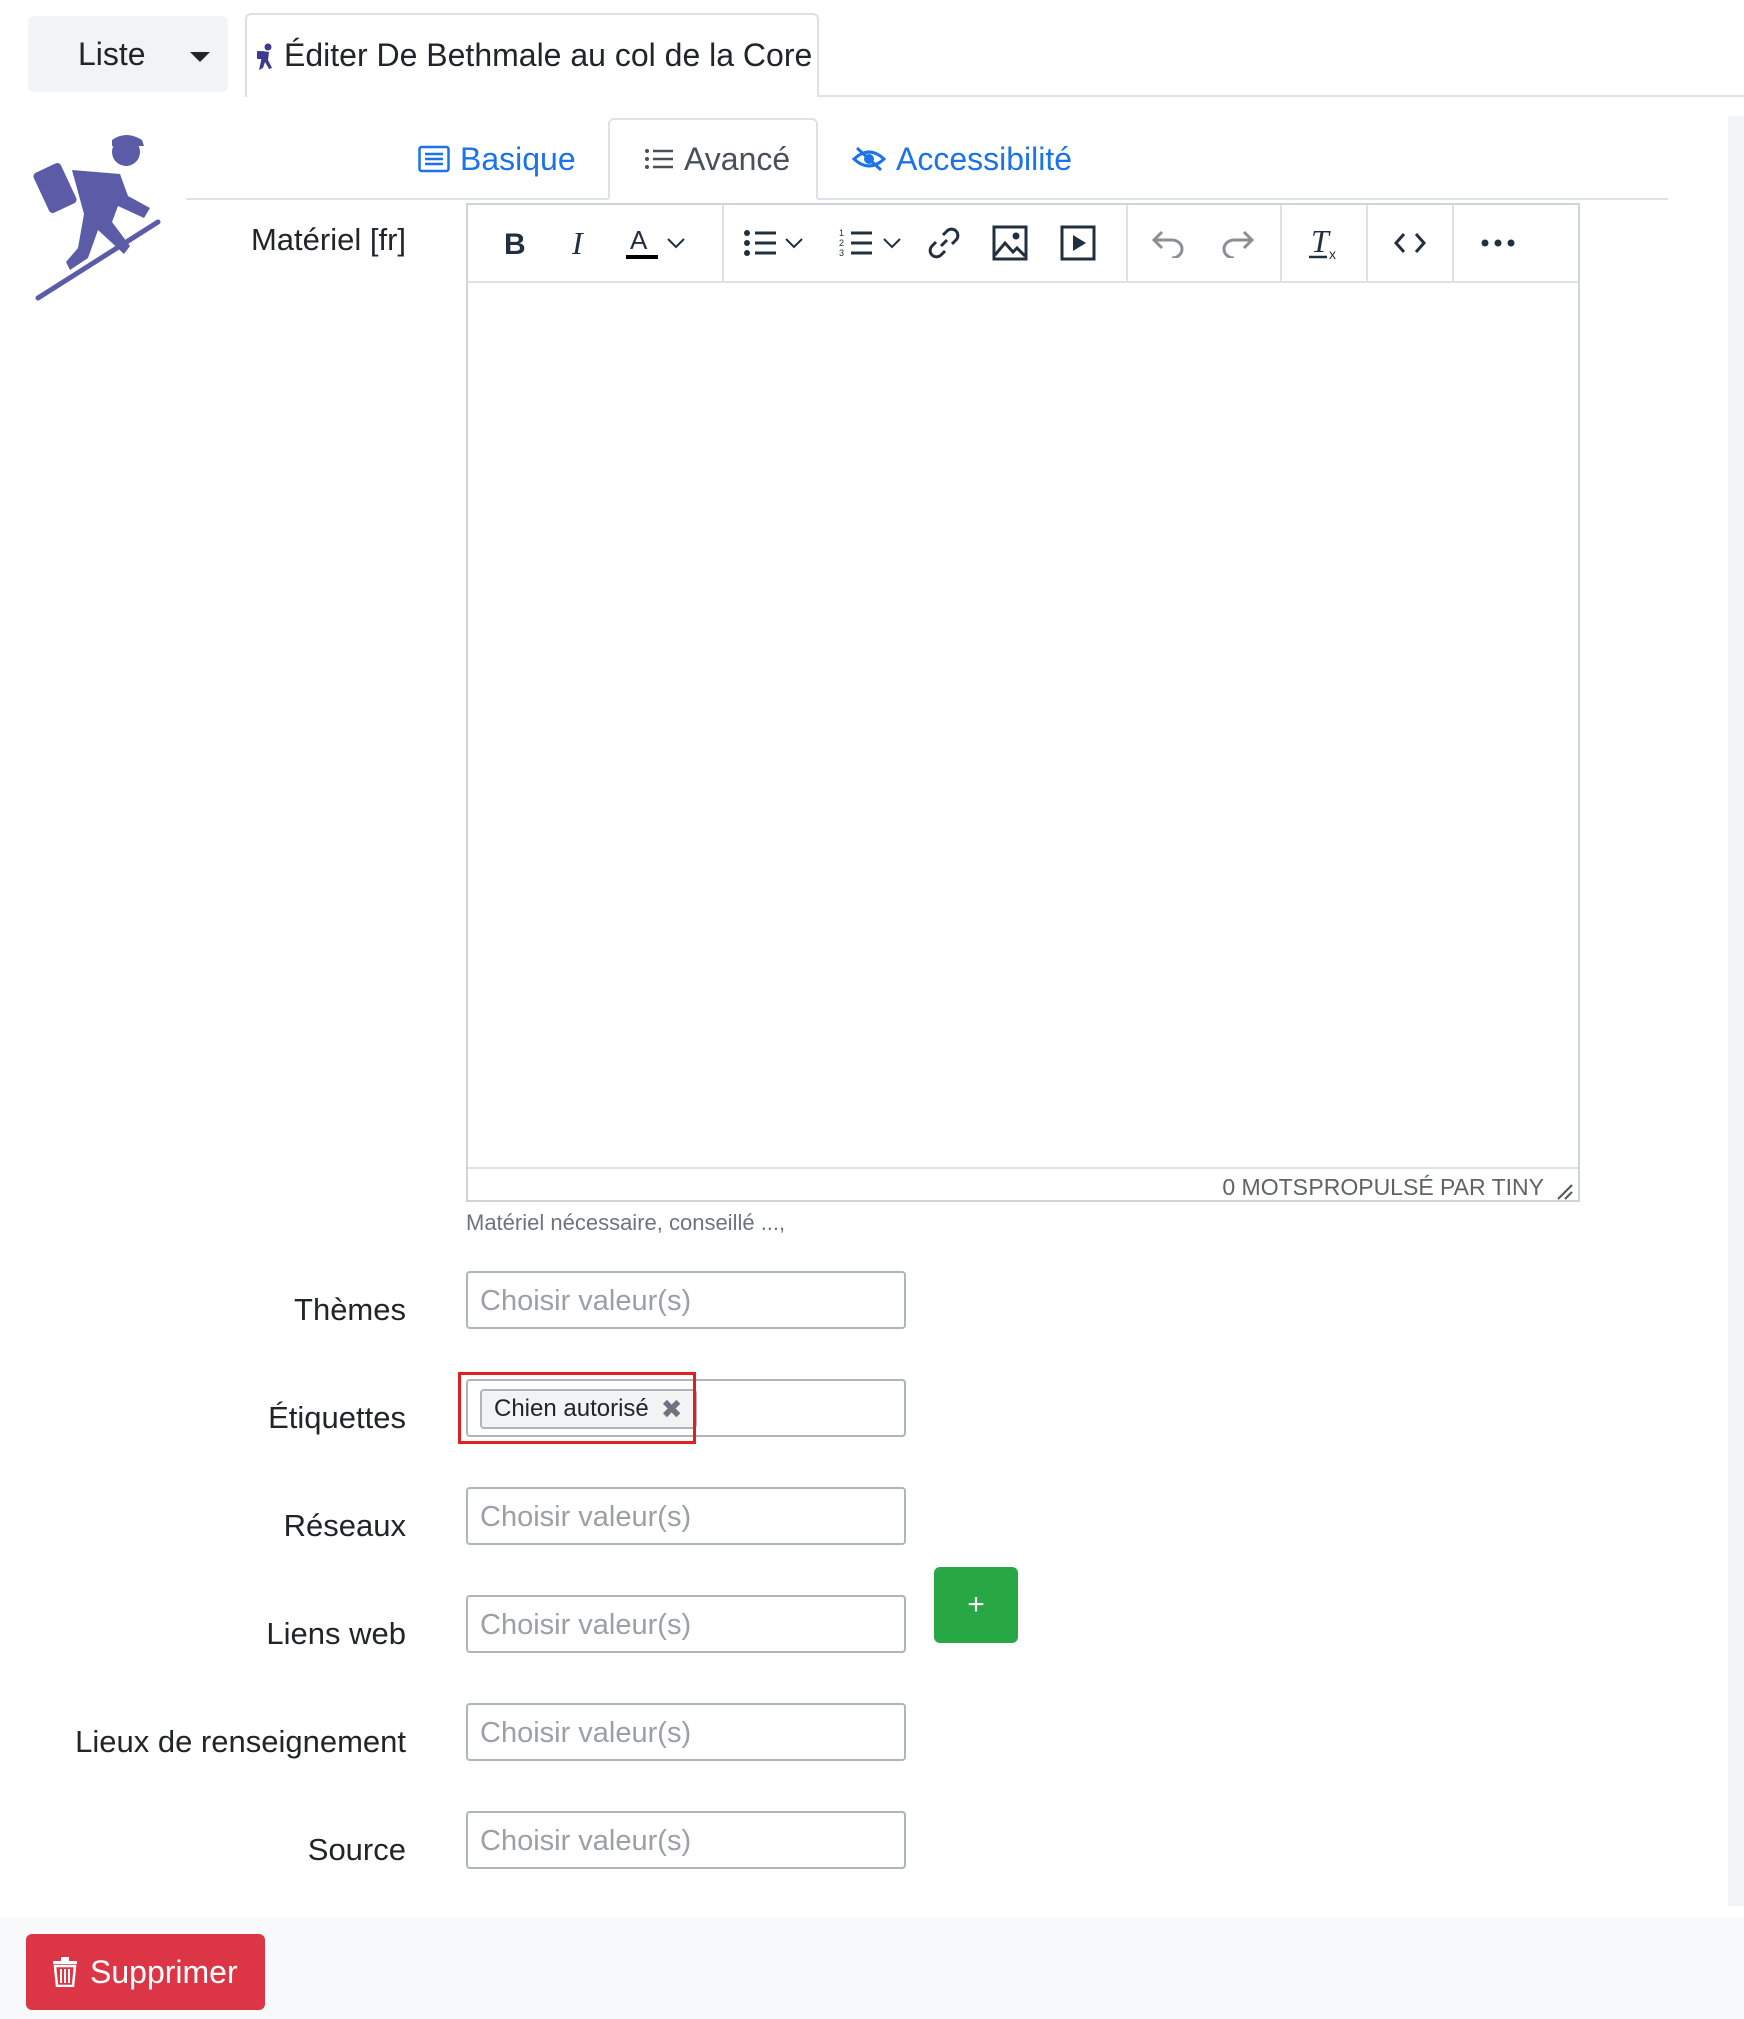  Describe the element at coordinates (841, 243) in the screenshot. I see `svg-text: 2` at that location.